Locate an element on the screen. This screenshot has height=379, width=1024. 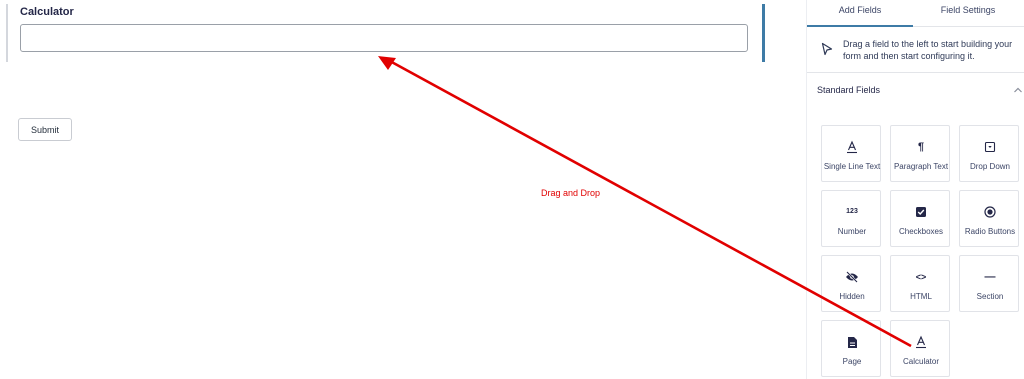
tab-add-fields: Add Fields is located at coordinates (860, 13).